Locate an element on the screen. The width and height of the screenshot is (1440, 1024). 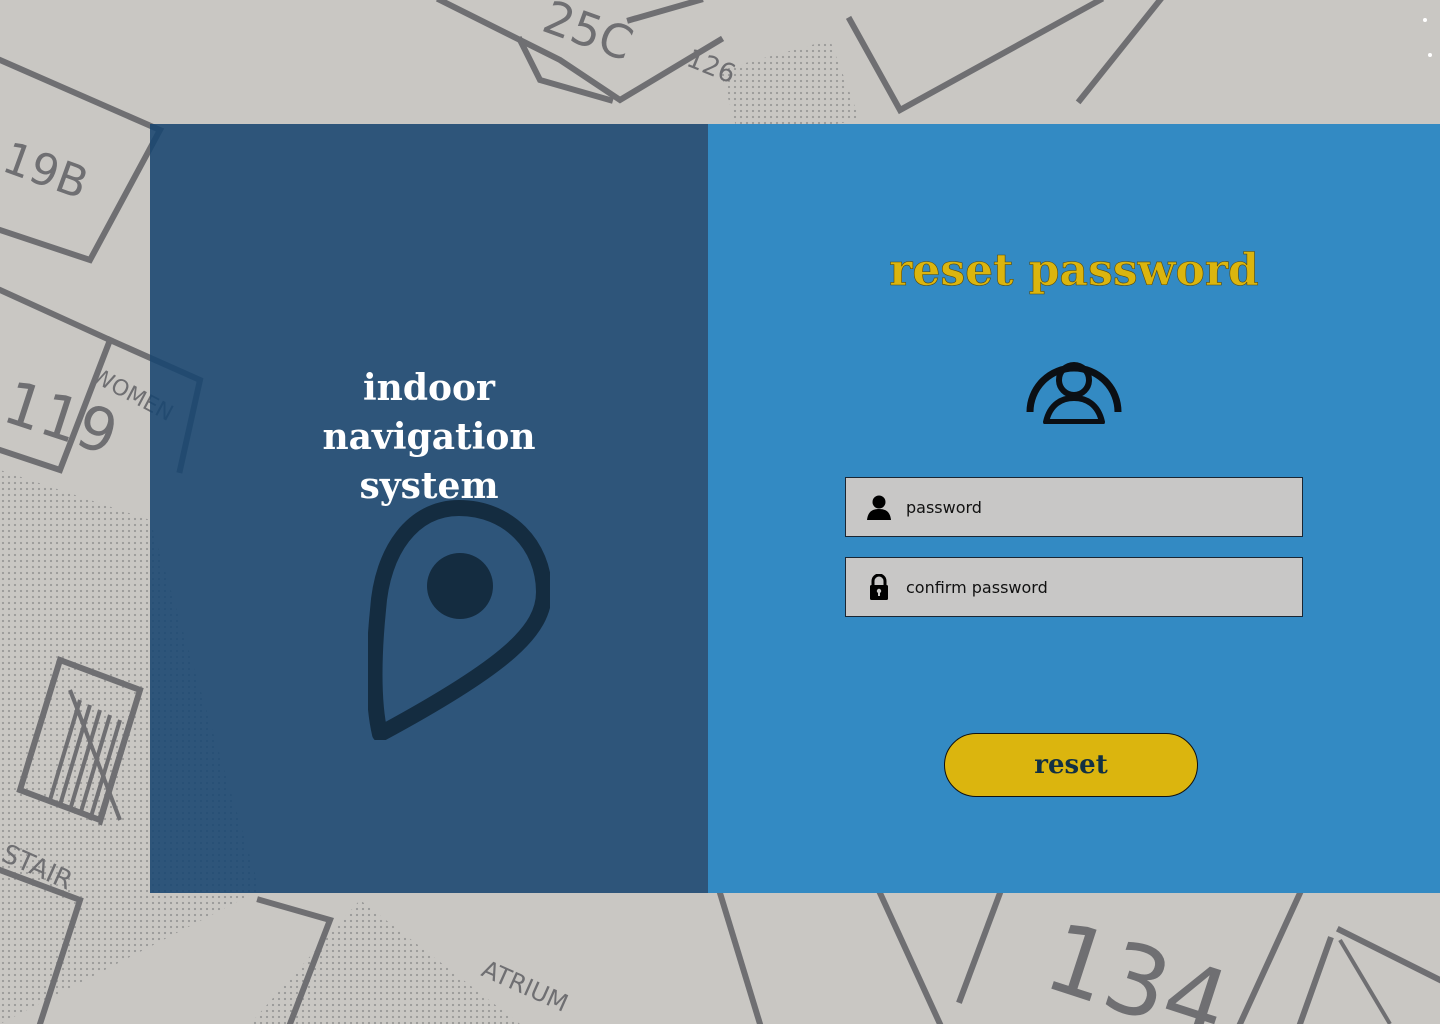
confirm-password-input is located at coordinates (1086, 587).